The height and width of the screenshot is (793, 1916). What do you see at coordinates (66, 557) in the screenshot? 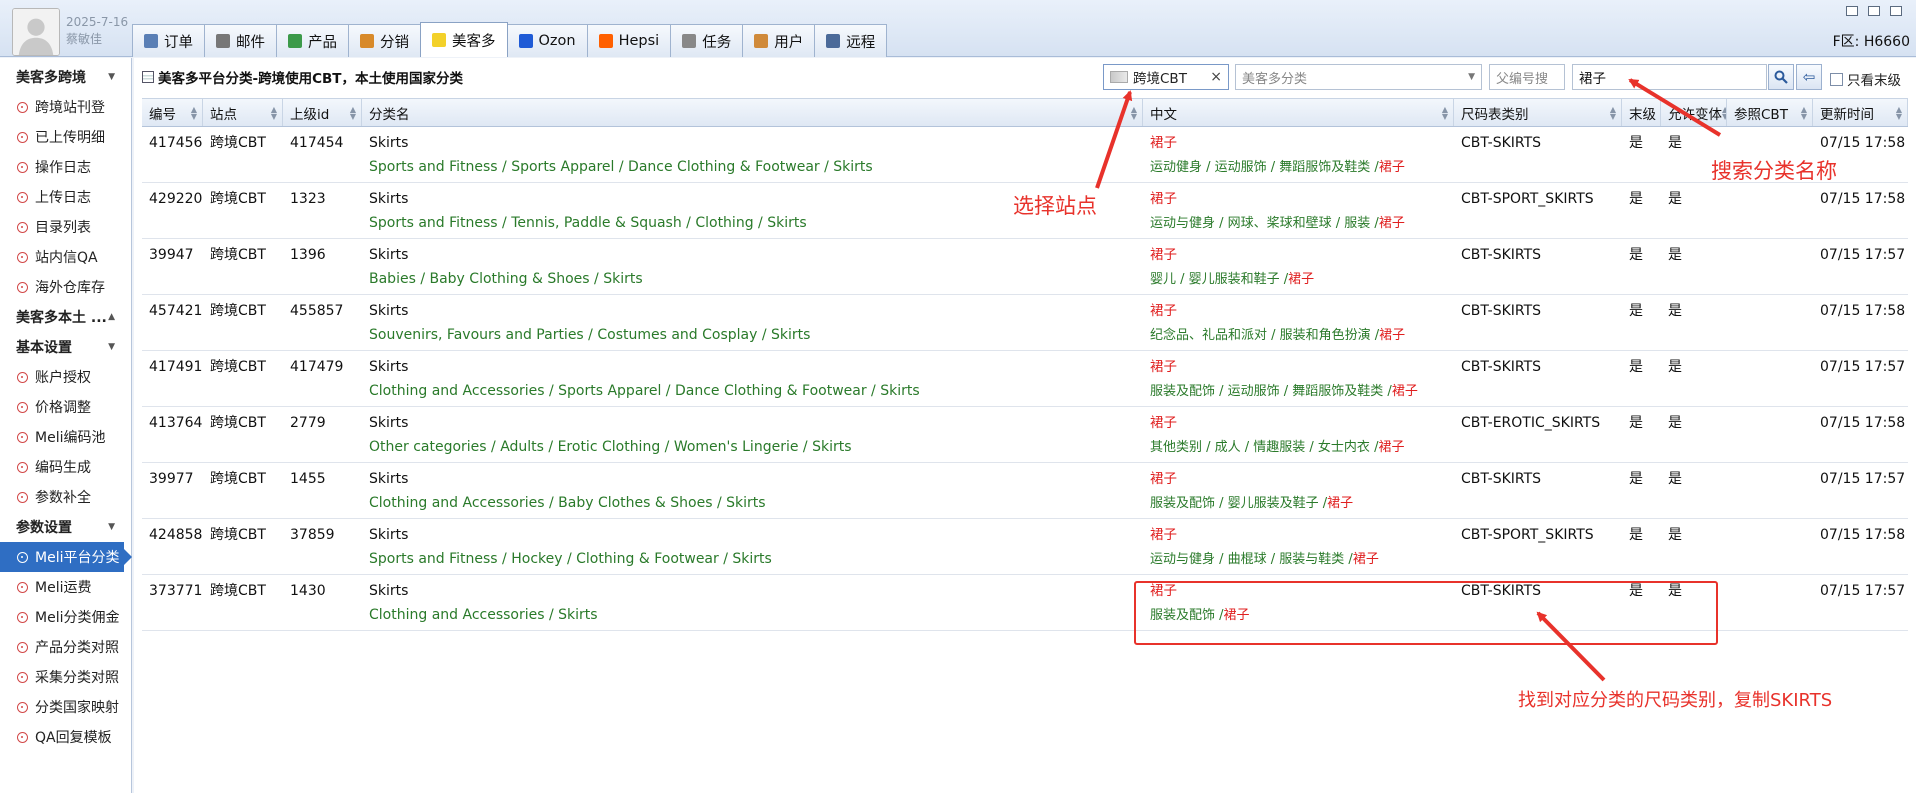
I see `sidebar-item: Meli平台分类` at bounding box center [66, 557].